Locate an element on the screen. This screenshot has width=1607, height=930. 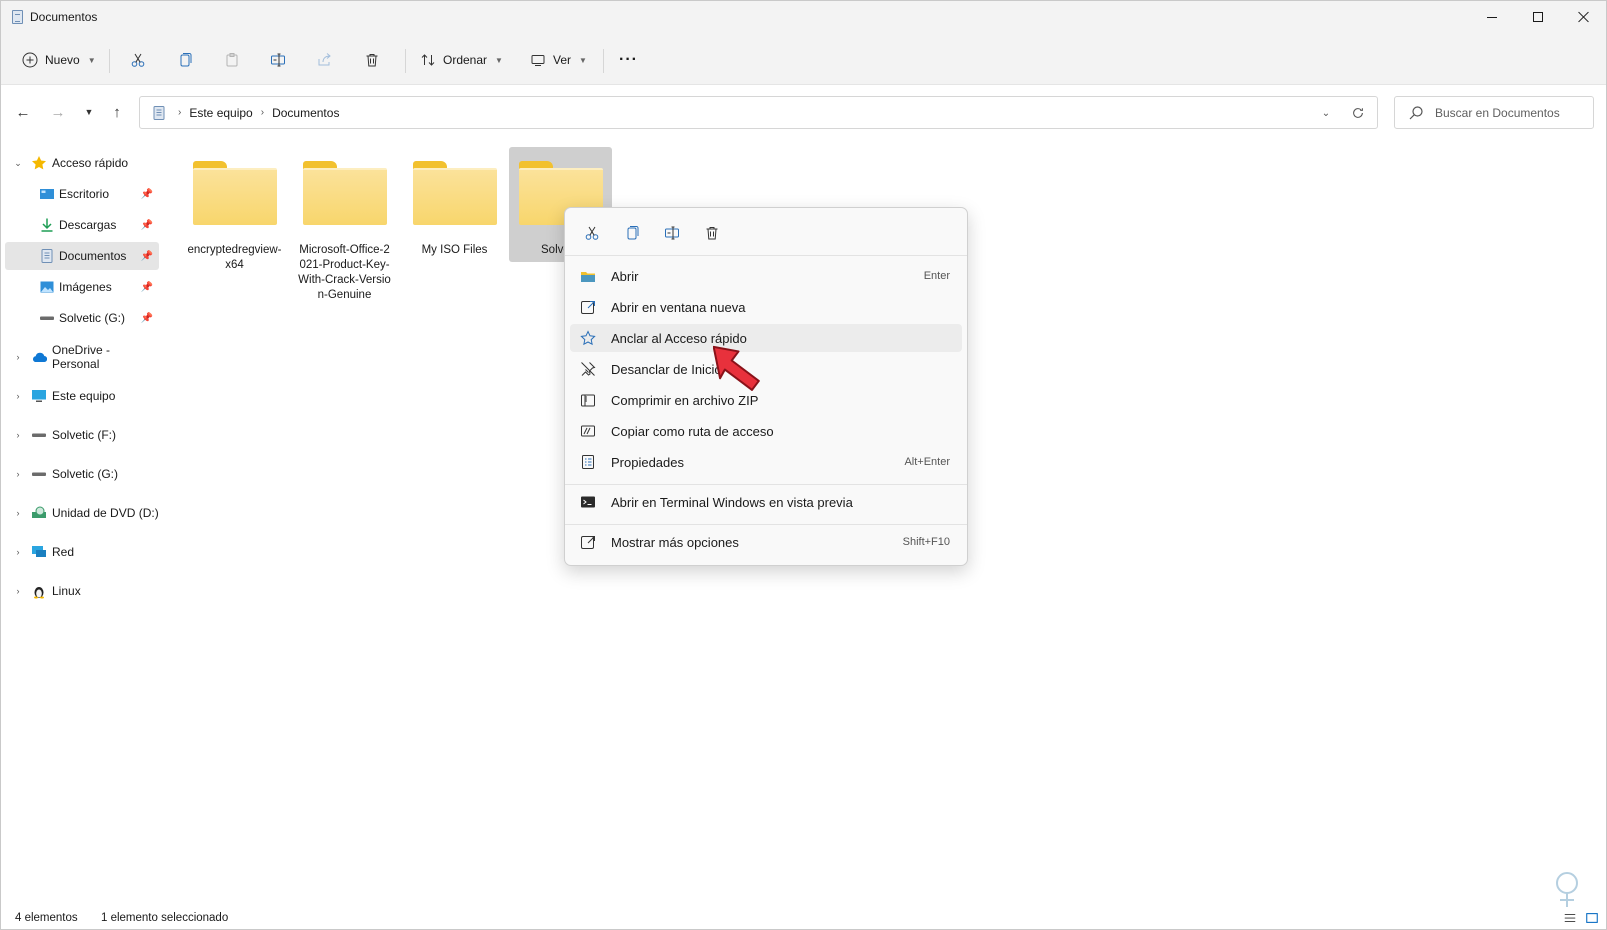
new-button: Nuevo ▼ is located at coordinates (58, 60).